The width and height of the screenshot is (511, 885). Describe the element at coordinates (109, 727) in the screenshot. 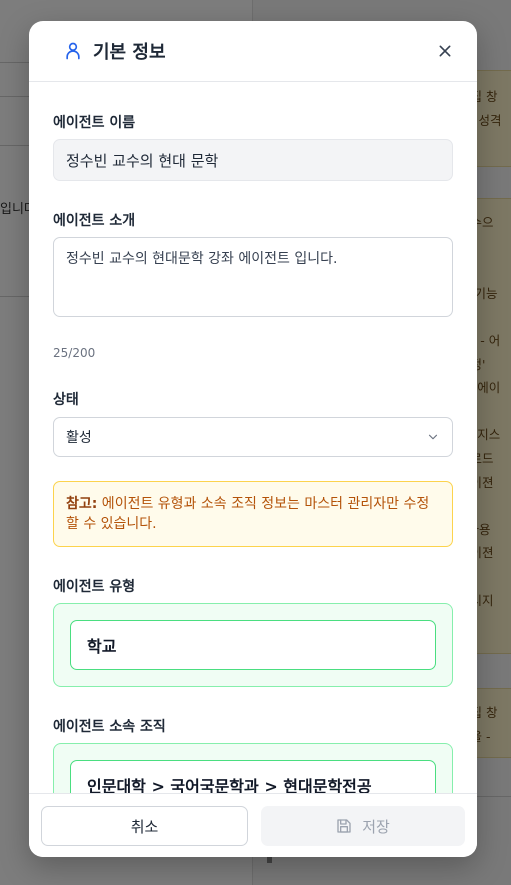

I see `agent-org-label: 에이전트 소속 조직` at that location.